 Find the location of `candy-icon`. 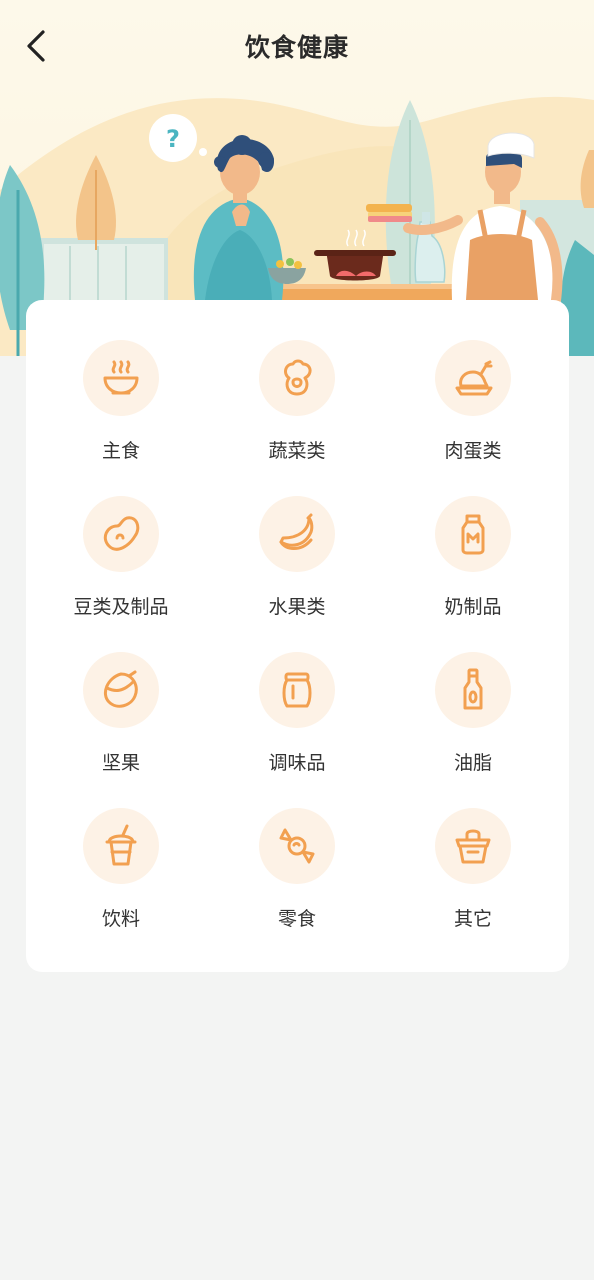

candy-icon is located at coordinates (297, 846).